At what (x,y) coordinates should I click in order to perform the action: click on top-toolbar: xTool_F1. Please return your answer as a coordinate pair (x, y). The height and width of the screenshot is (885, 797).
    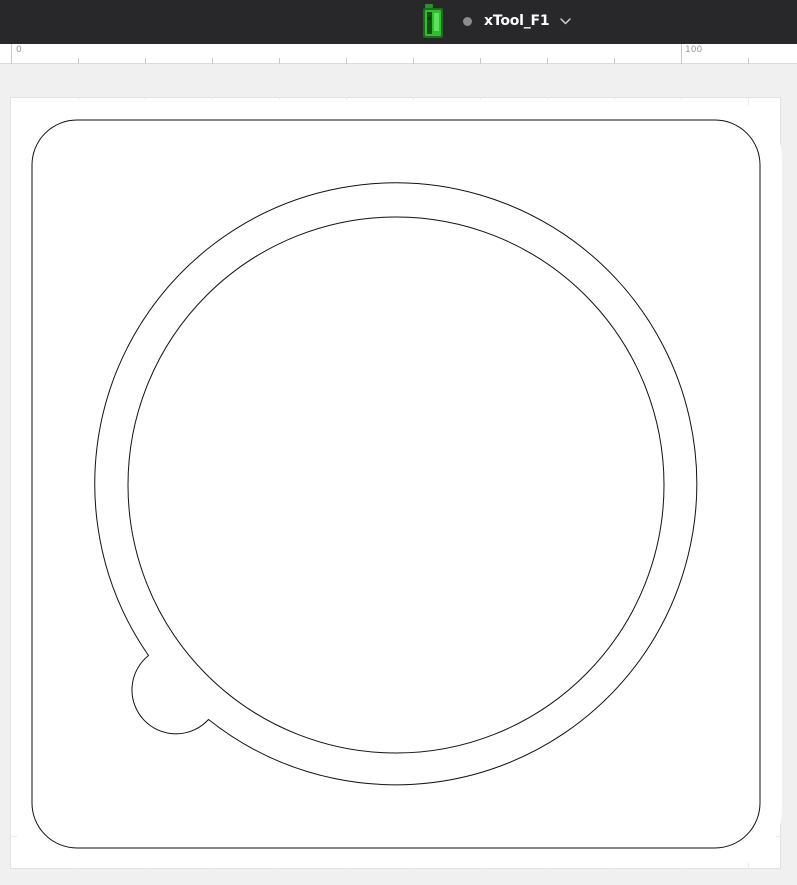
    Looking at the image, I should click on (398, 22).